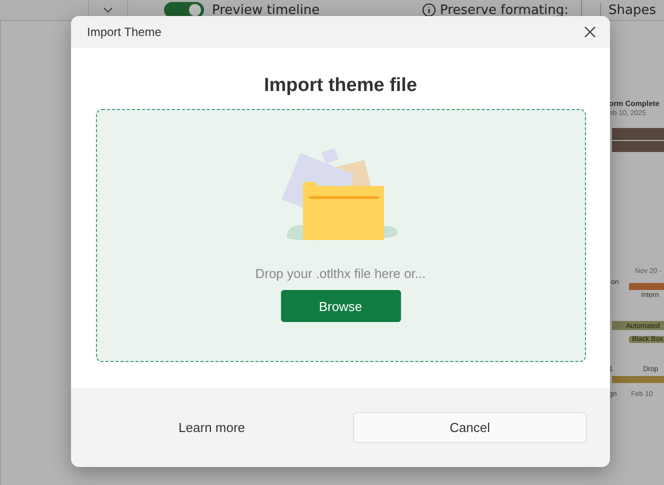  What do you see at coordinates (212, 427) in the screenshot?
I see `learn-more-link: Learn more` at bounding box center [212, 427].